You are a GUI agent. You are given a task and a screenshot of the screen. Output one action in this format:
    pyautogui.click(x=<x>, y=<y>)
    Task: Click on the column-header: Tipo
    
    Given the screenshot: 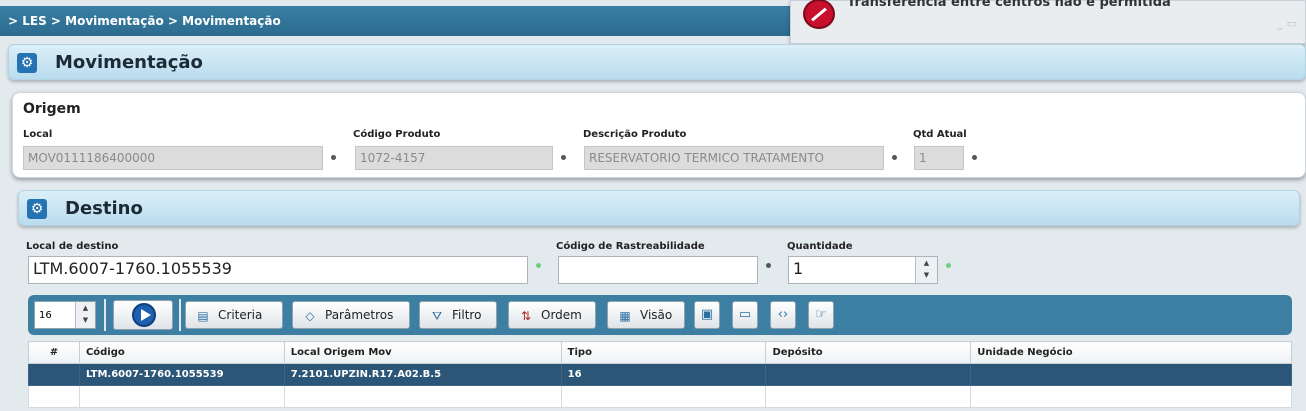 What is the action you would take?
    pyautogui.click(x=663, y=352)
    